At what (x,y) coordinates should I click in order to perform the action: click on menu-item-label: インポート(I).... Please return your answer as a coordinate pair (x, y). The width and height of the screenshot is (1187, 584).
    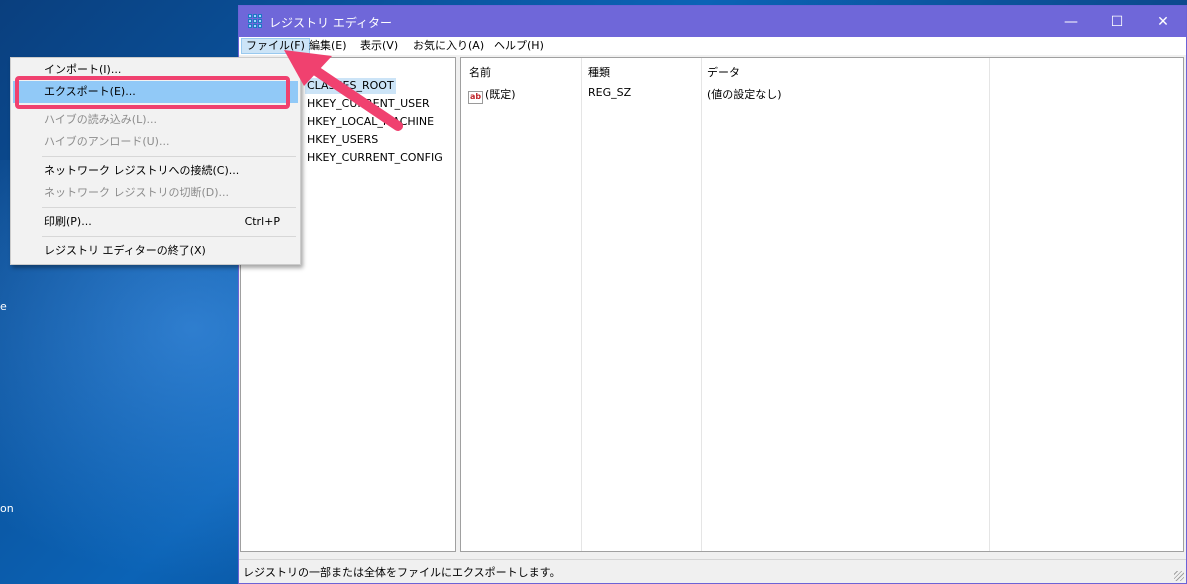
    Looking at the image, I should click on (83, 69).